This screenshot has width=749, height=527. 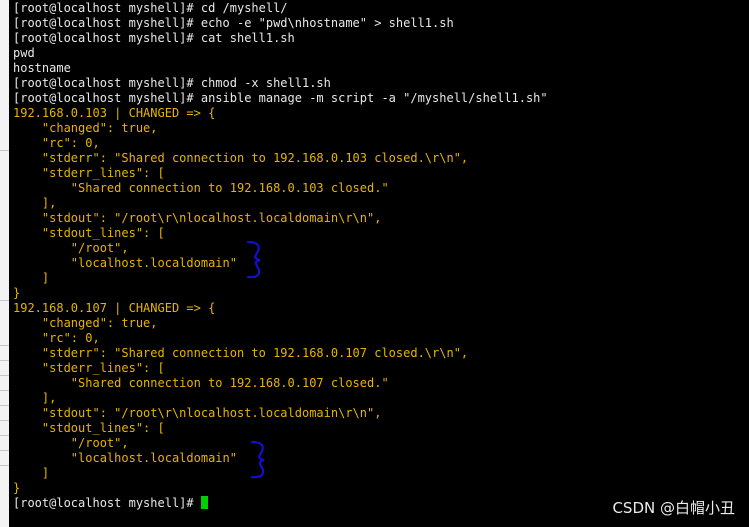 What do you see at coordinates (114, 308) in the screenshot?
I see `terminal-line: 192.168.0.107 | CHANGED => {` at bounding box center [114, 308].